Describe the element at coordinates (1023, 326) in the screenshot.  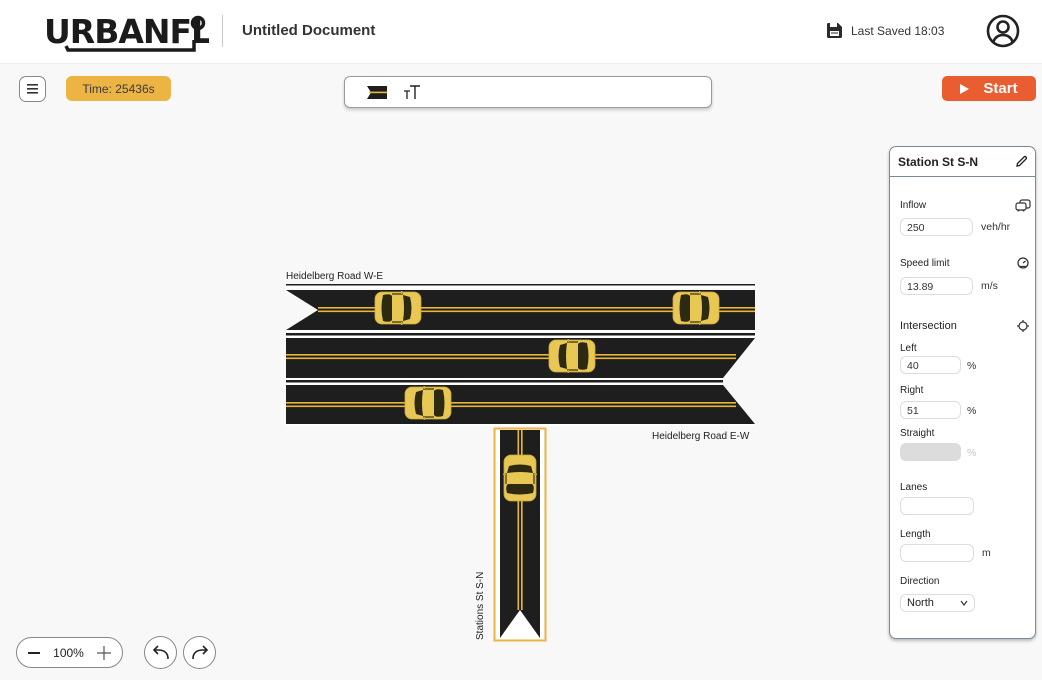
I see `crosshair-icon` at that location.